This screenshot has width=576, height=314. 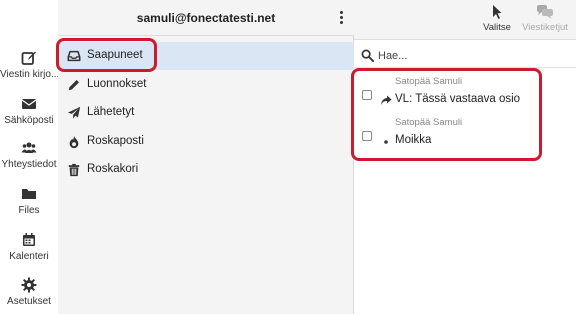 What do you see at coordinates (29, 301) in the screenshot?
I see `nav-settings-label: Asetukset` at bounding box center [29, 301].